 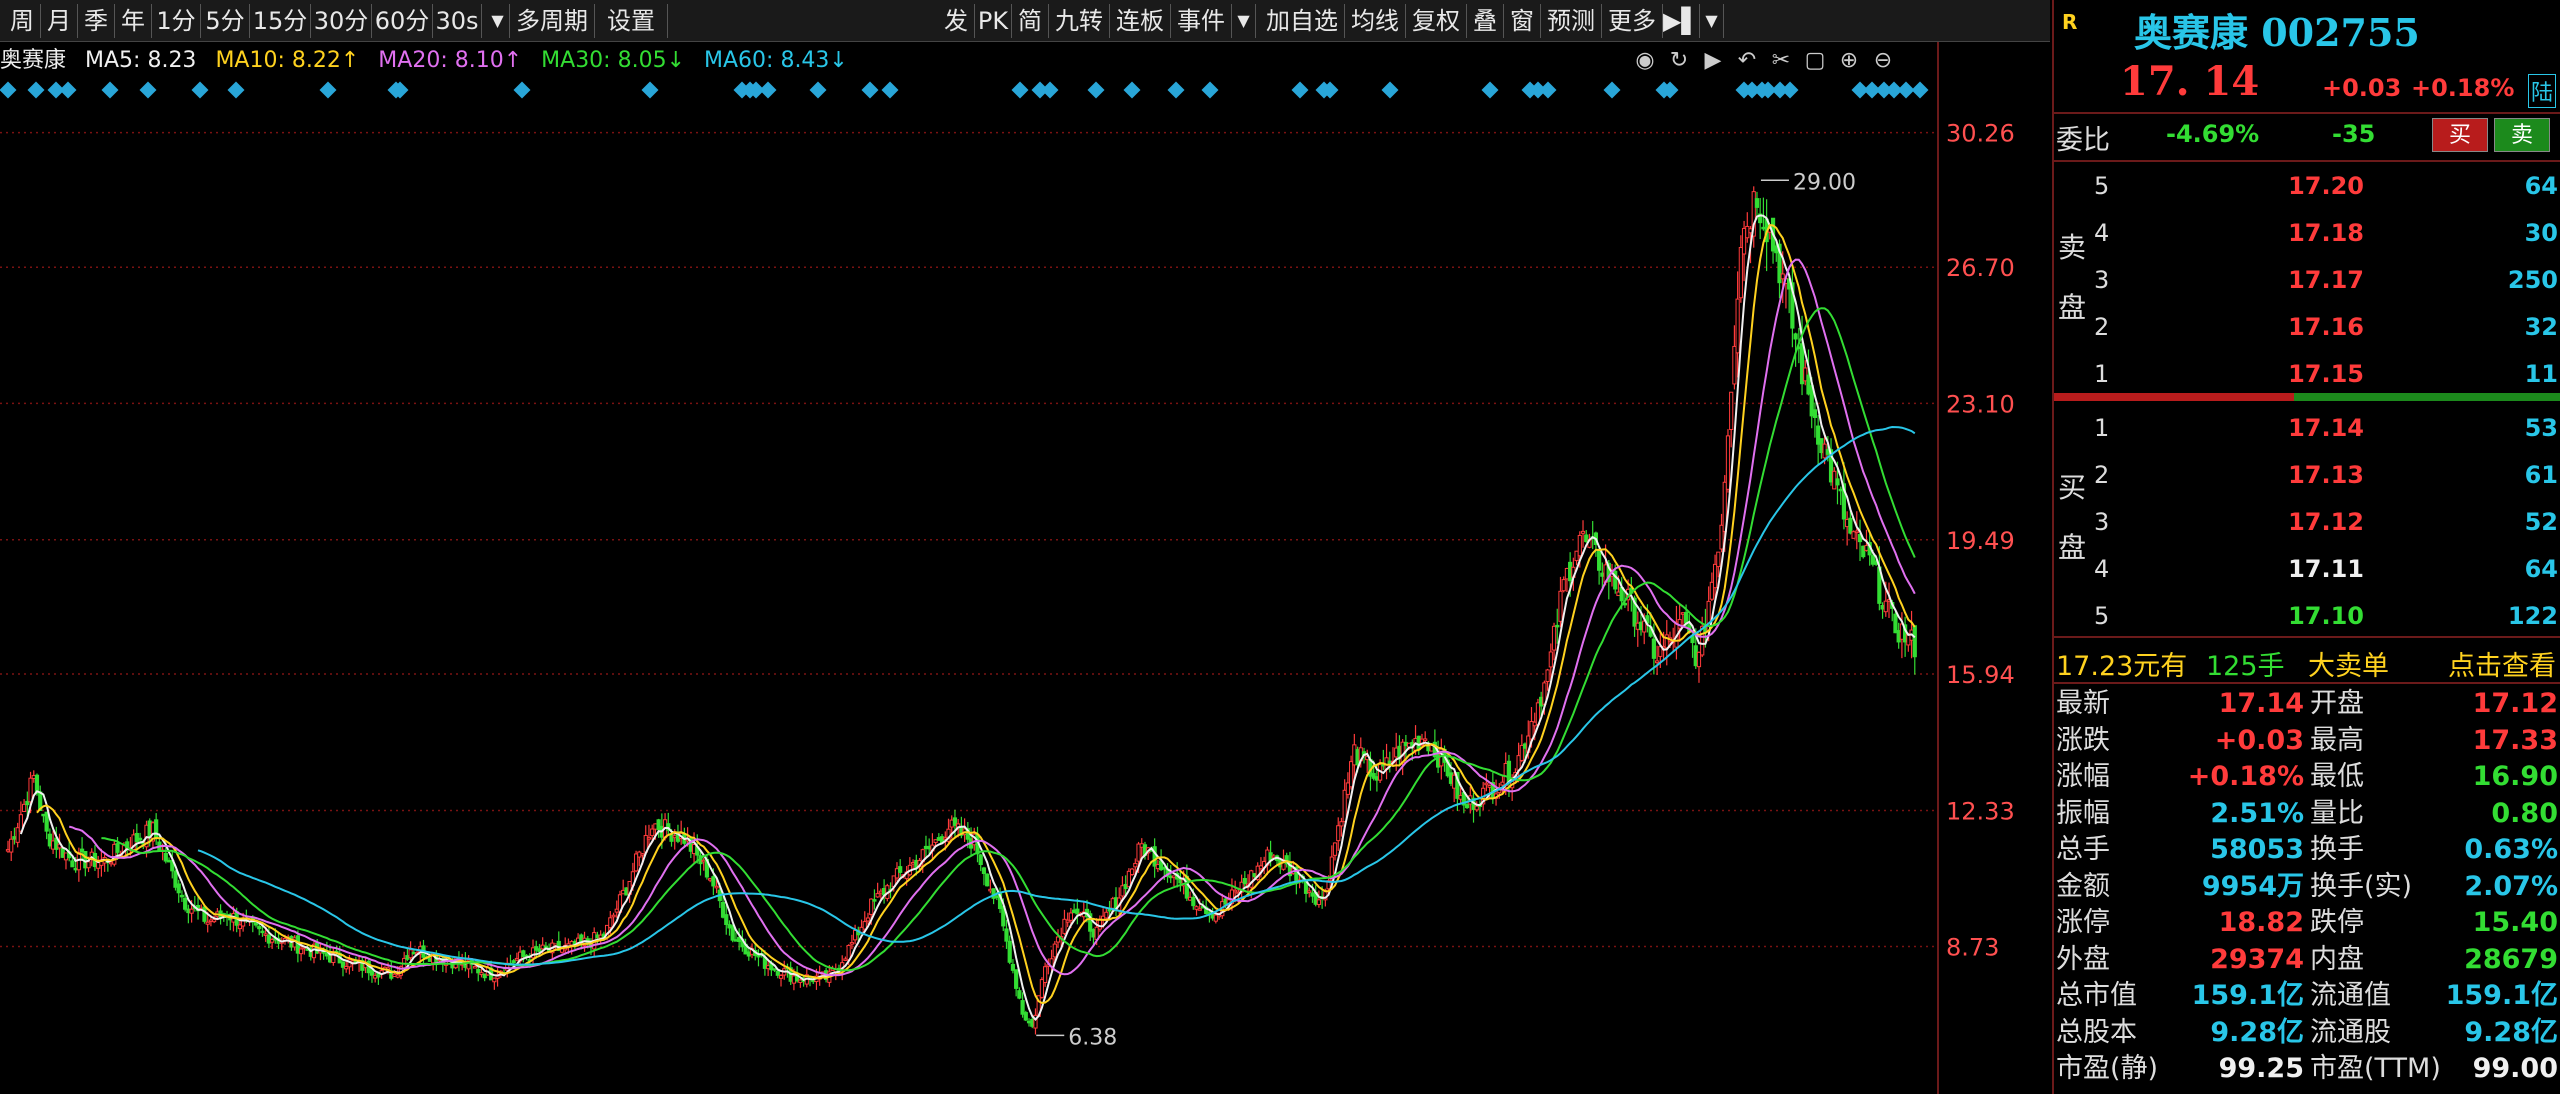 What do you see at coordinates (964, 90) in the screenshot?
I see `event-markers` at bounding box center [964, 90].